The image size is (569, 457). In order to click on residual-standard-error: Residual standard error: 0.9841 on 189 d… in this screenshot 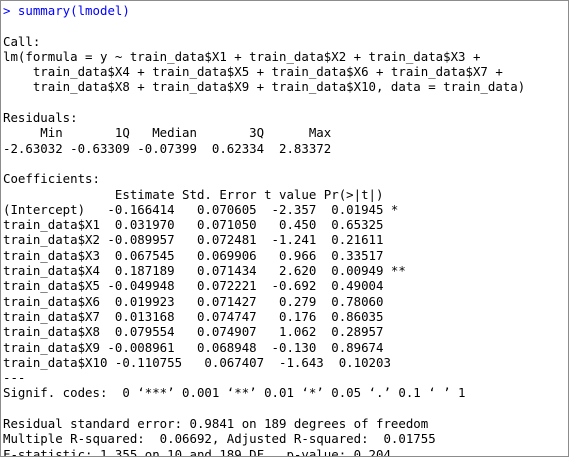, I will do `click(216, 424)`.